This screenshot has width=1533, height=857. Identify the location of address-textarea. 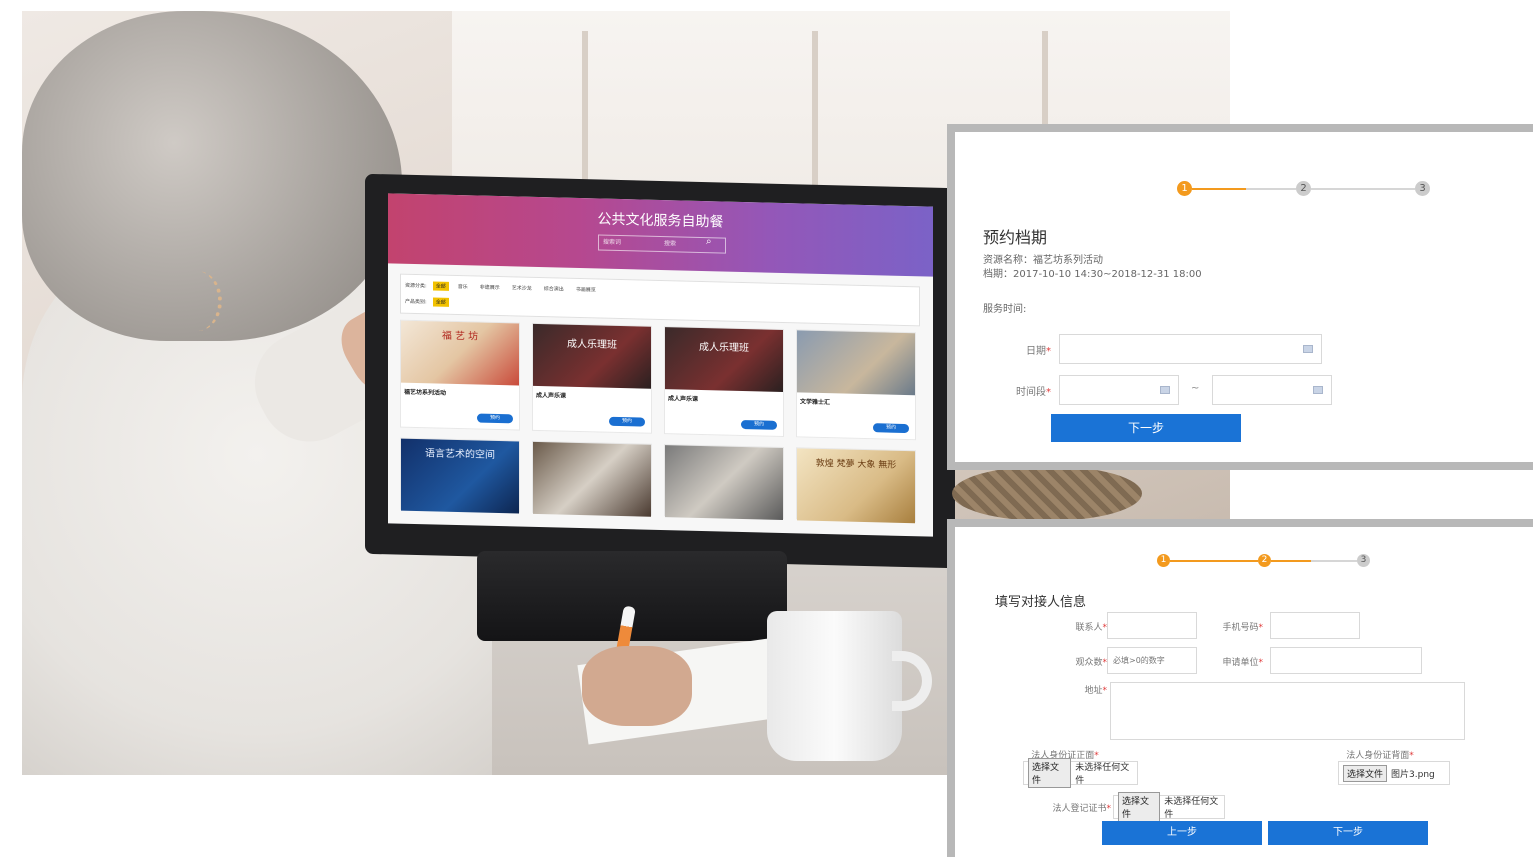
(1287, 711).